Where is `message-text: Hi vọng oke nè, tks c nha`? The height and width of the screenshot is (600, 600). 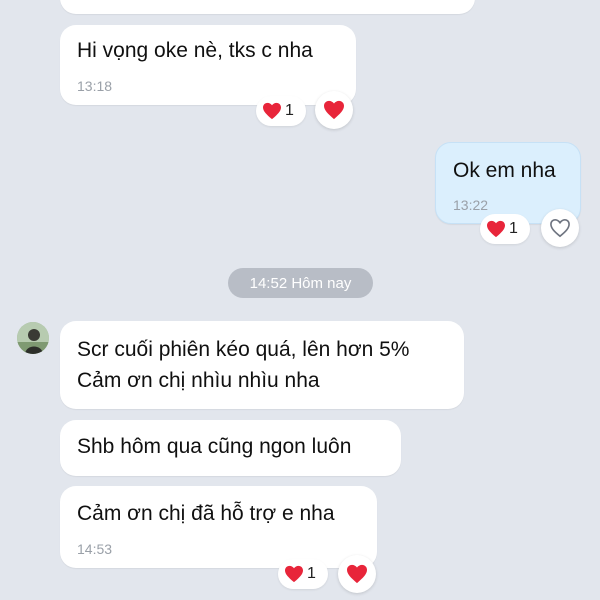
message-text: Hi vọng oke nè, tks c nha is located at coordinates (195, 50).